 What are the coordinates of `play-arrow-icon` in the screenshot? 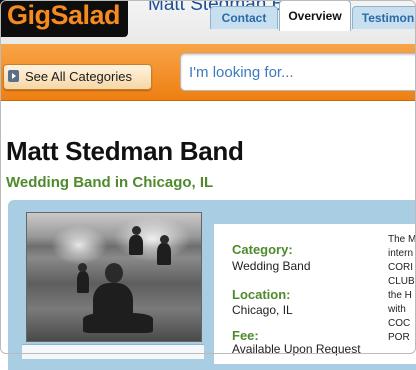 It's located at (13, 76).